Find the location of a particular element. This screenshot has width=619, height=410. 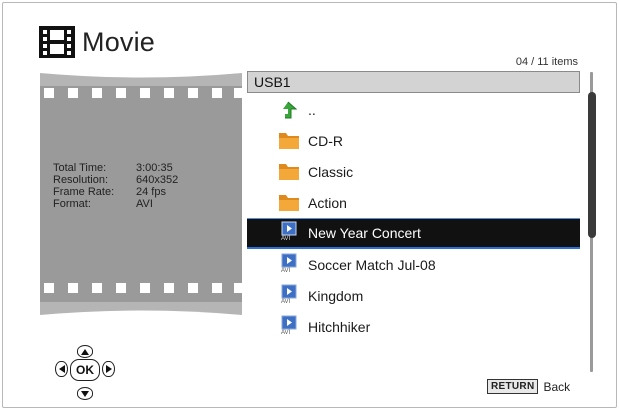

dpad-right-button is located at coordinates (108, 369).